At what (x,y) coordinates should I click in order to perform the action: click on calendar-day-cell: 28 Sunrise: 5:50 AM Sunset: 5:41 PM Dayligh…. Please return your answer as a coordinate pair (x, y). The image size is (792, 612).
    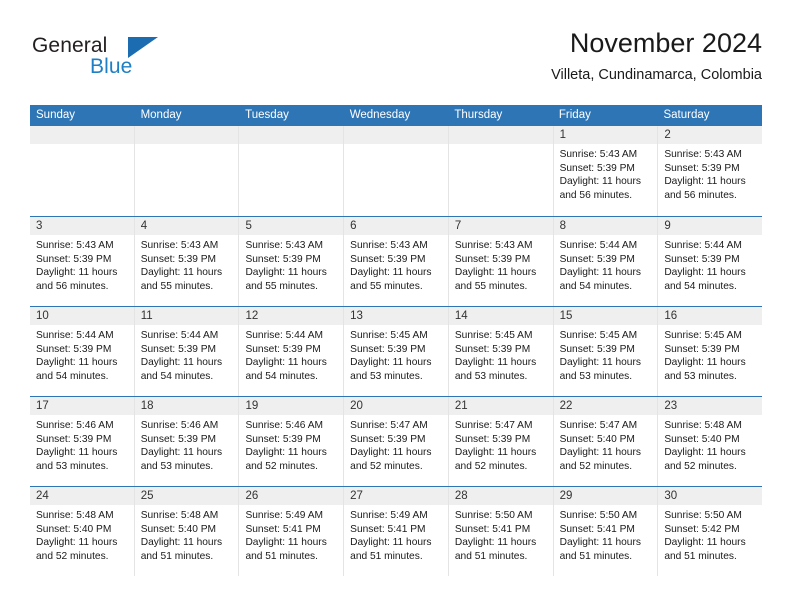
    Looking at the image, I should click on (501, 531).